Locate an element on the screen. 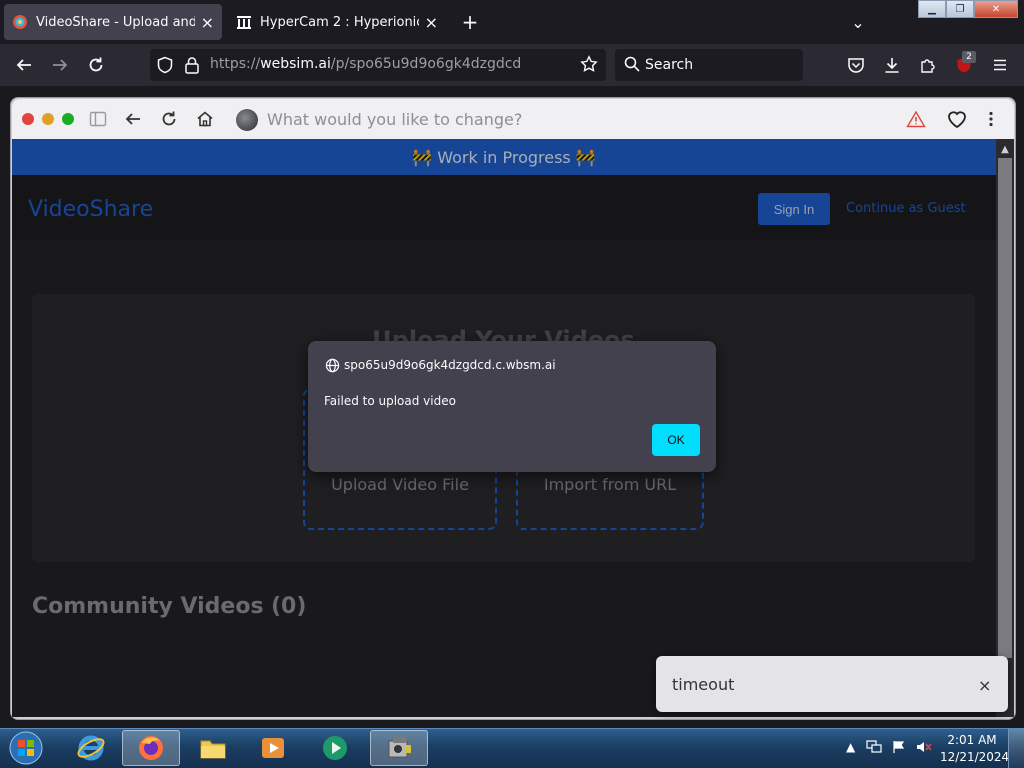 The height and width of the screenshot is (768, 1024). puzzle-icon is located at coordinates (928, 66).